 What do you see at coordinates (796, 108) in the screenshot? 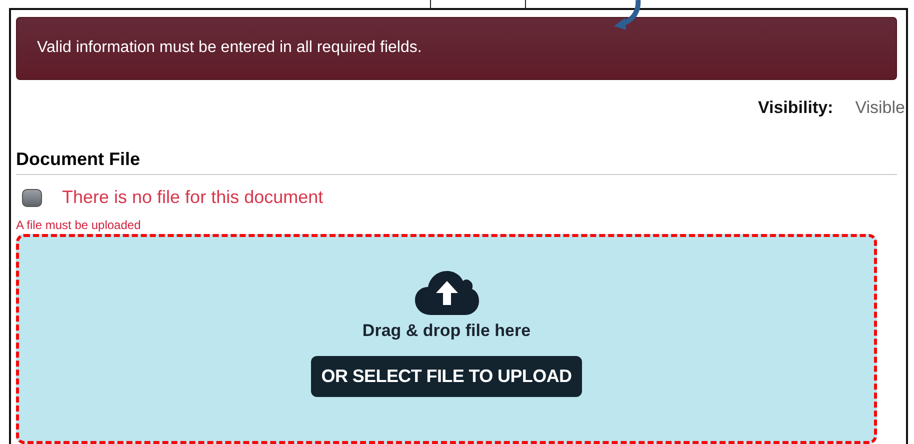
I see `visibility-label: Visibility:` at bounding box center [796, 108].